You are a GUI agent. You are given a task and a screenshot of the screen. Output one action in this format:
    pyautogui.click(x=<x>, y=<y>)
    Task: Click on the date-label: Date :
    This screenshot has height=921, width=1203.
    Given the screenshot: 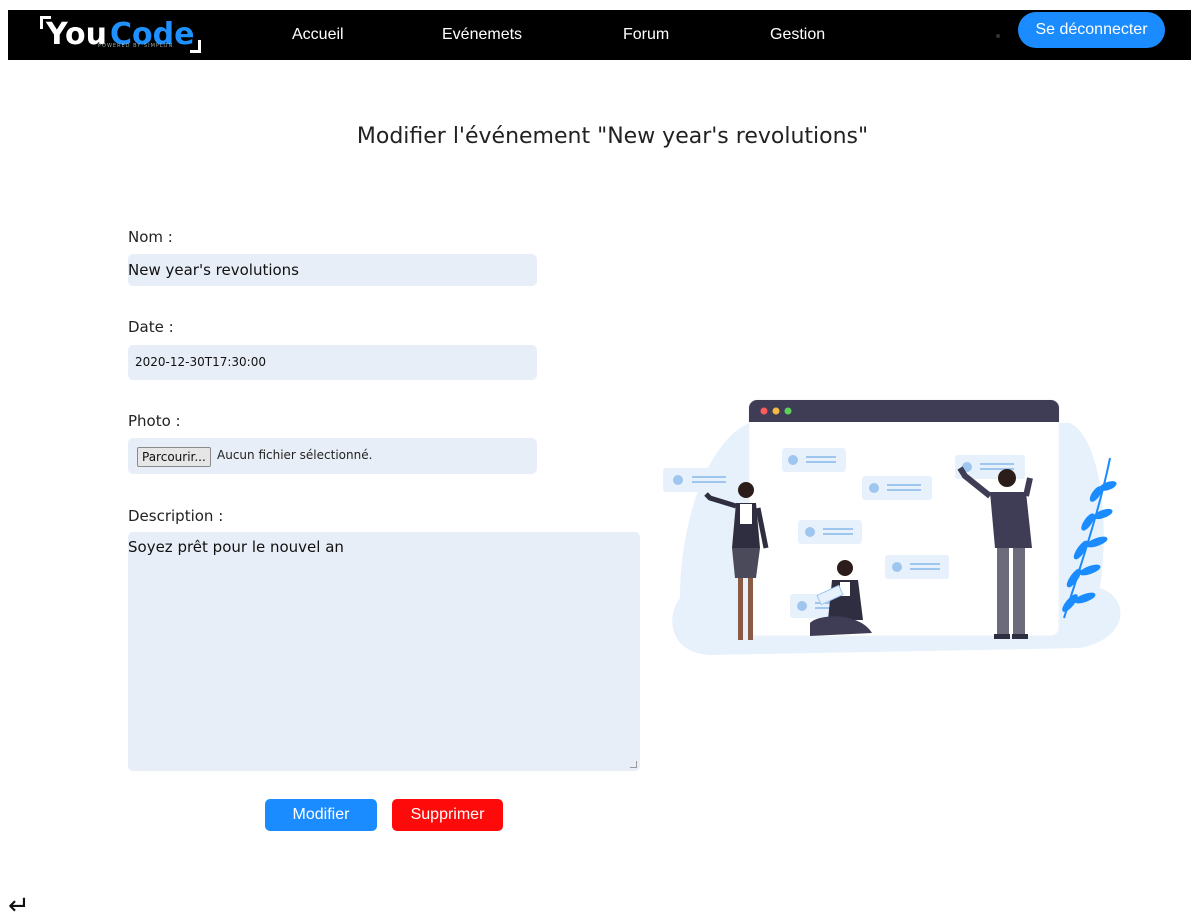 What is the action you would take?
    pyautogui.click(x=151, y=327)
    